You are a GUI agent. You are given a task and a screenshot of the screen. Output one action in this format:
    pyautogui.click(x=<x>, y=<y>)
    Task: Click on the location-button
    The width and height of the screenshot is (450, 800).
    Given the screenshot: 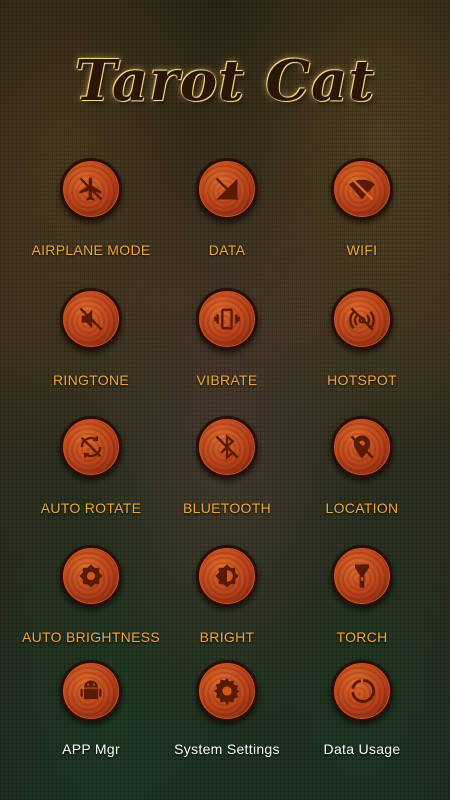 What is the action you would take?
    pyautogui.click(x=362, y=447)
    